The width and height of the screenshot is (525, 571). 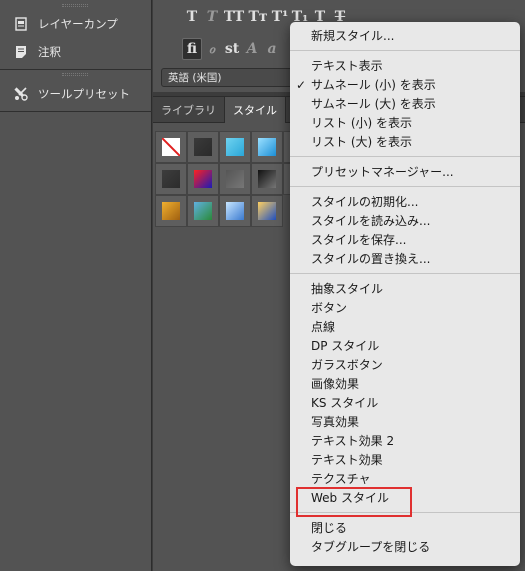 What do you see at coordinates (405, 459) in the screenshot?
I see `menu-item: テキスト効果` at bounding box center [405, 459].